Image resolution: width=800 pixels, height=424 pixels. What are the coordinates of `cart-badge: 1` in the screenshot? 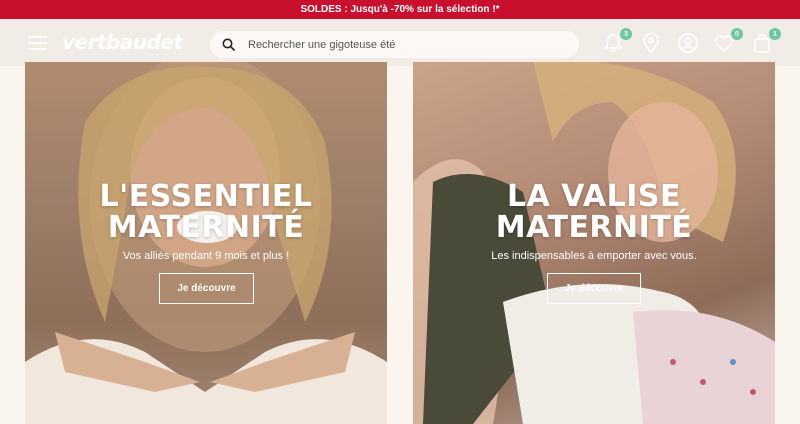 It's located at (775, 34).